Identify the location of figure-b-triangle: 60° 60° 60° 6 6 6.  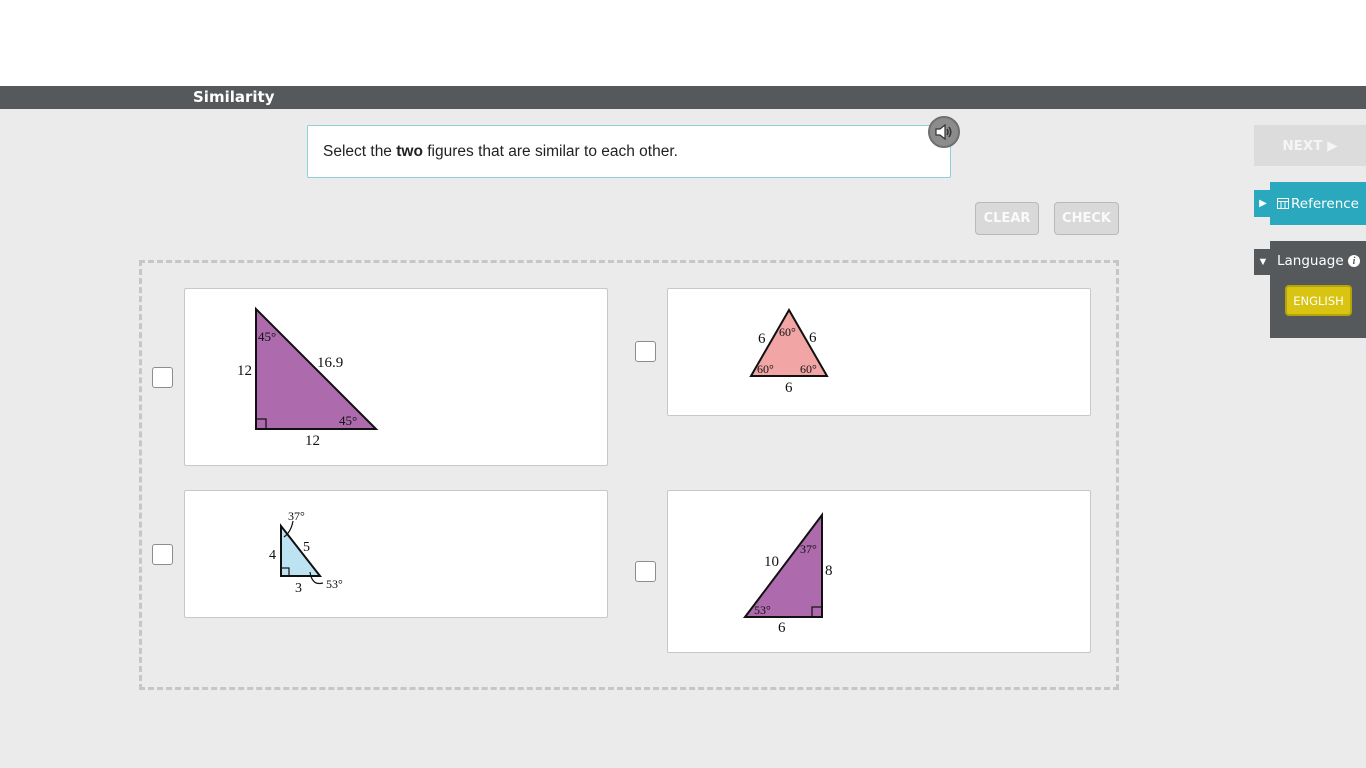
(789, 351).